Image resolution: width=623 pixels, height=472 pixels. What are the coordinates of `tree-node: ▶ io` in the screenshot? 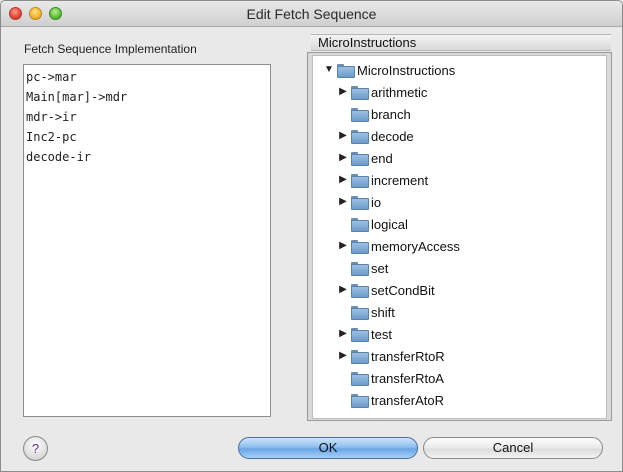 It's located at (359, 202).